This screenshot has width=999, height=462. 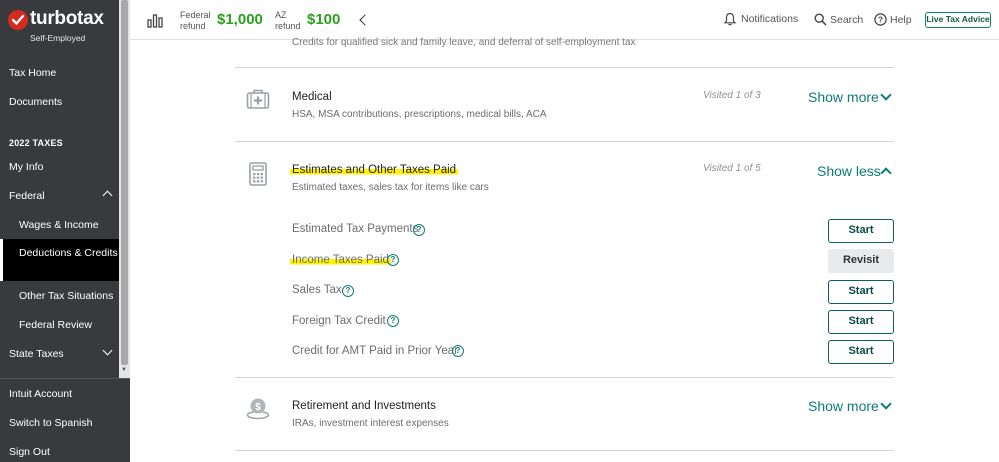 I want to click on sidebar-item-intuit-account: Intuit Account, so click(x=59, y=394).